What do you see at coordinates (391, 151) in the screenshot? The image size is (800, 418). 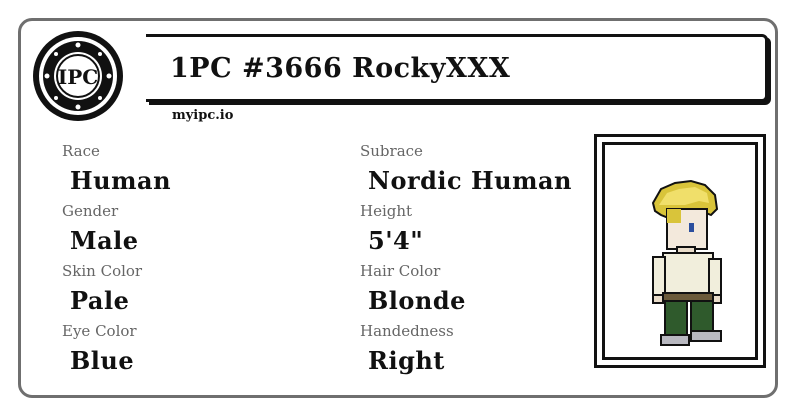 I see `subrace-label: Subrace` at bounding box center [391, 151].